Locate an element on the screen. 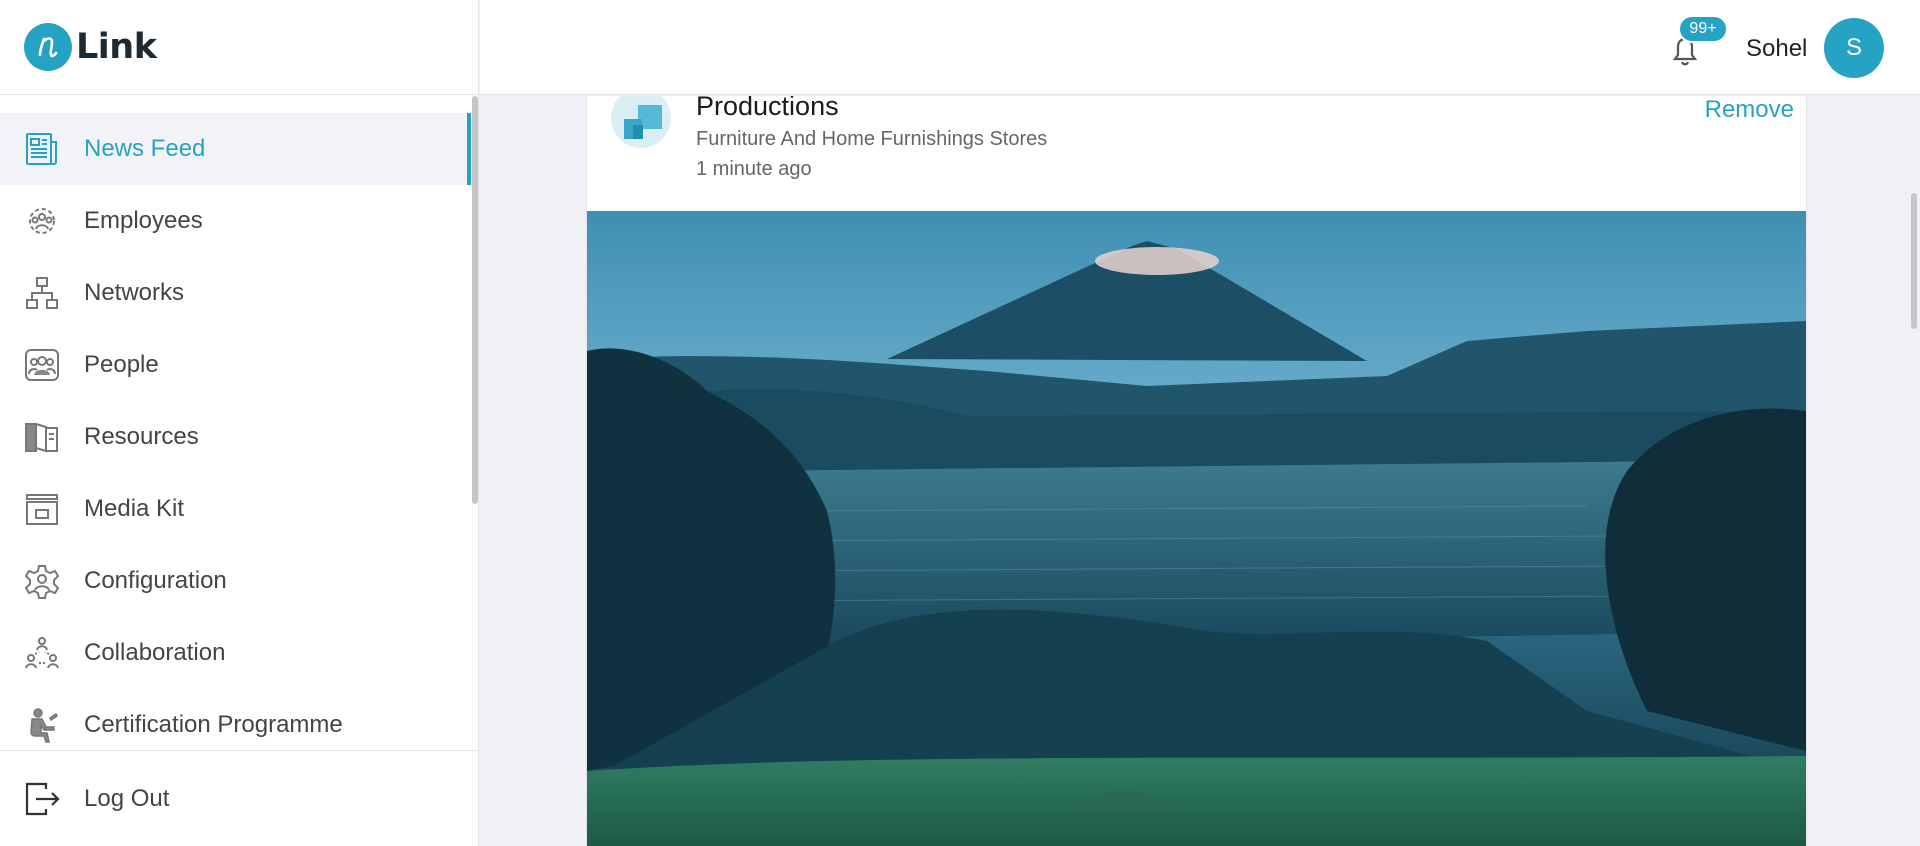  notification-badge: 99+ is located at coordinates (1703, 29).